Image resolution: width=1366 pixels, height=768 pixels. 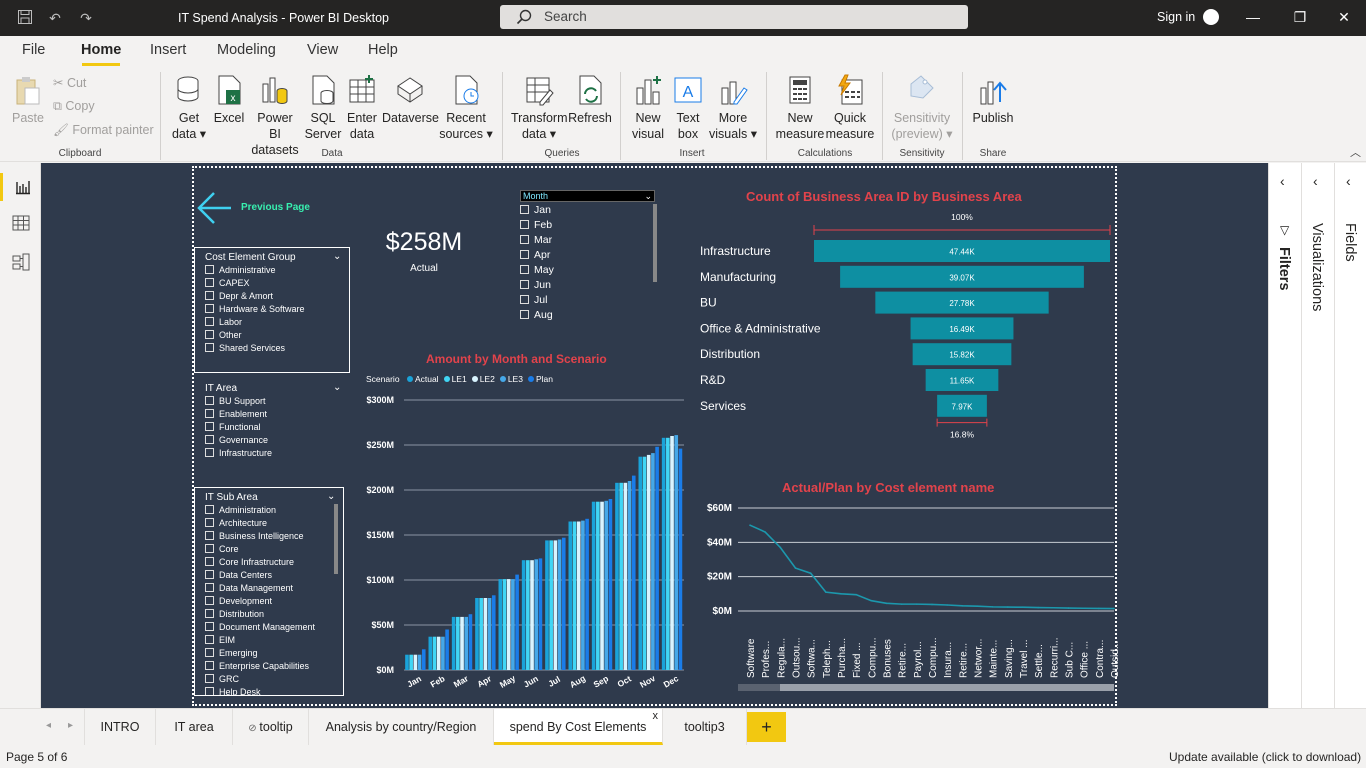 I want to click on dataverse-button: Dataverse, so click(x=410, y=100).